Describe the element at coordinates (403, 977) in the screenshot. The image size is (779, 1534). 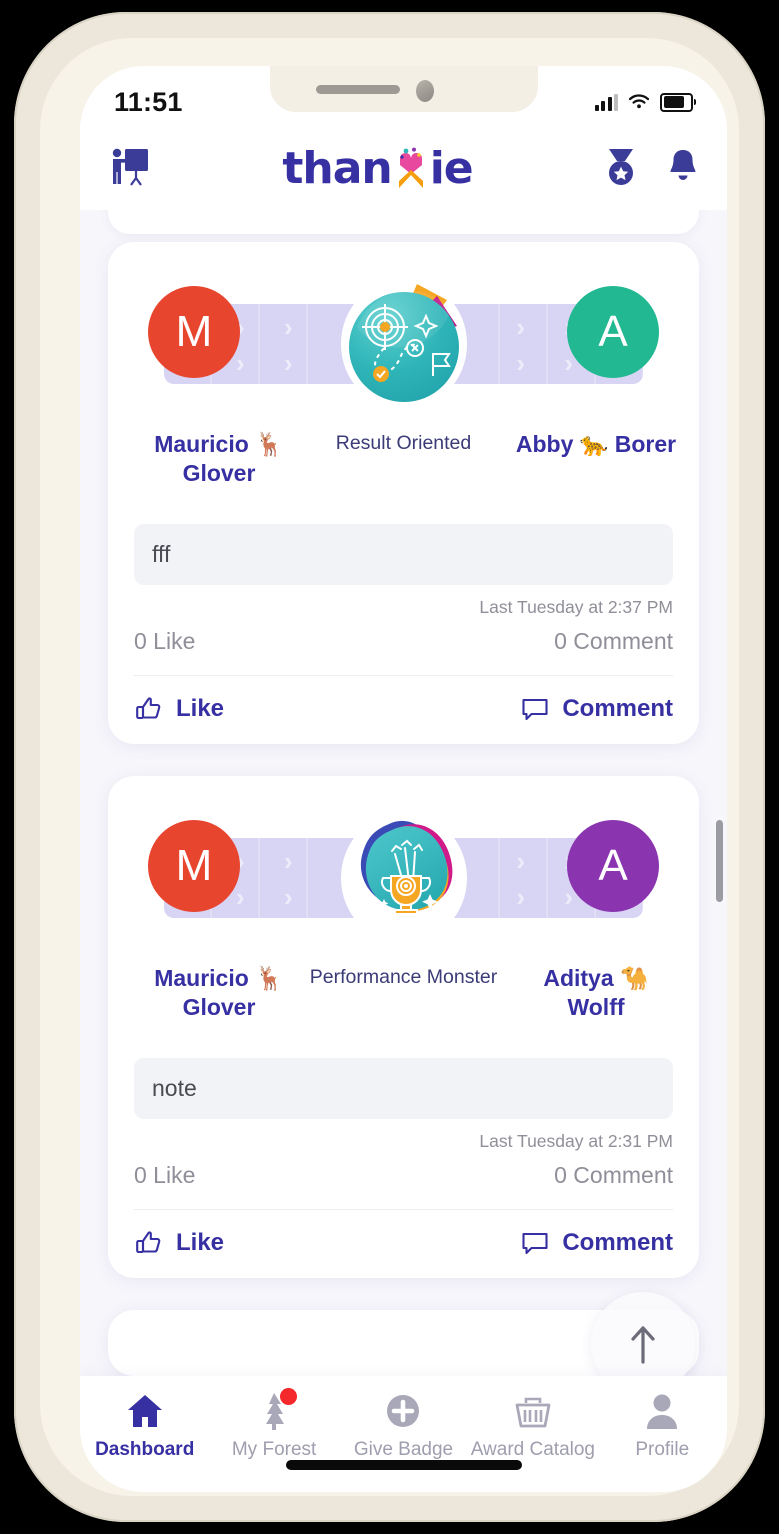
I see `award-title: Performance Monster` at that location.